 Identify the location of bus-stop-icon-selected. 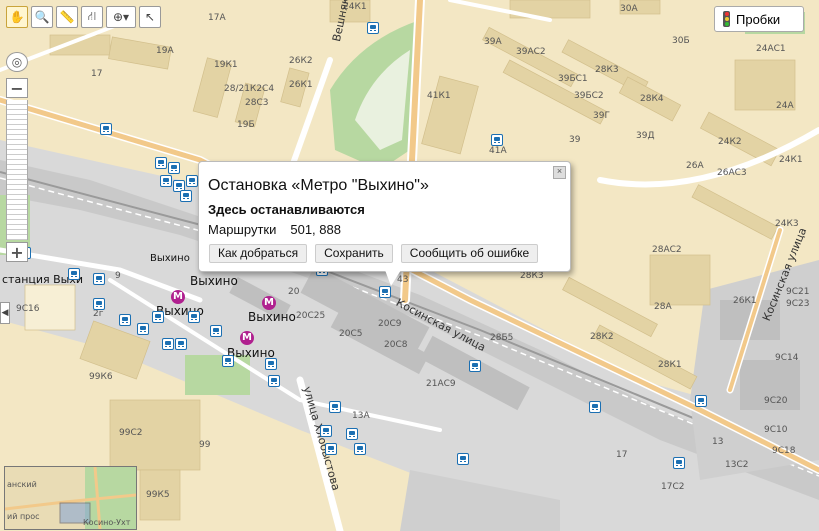
(385, 292).